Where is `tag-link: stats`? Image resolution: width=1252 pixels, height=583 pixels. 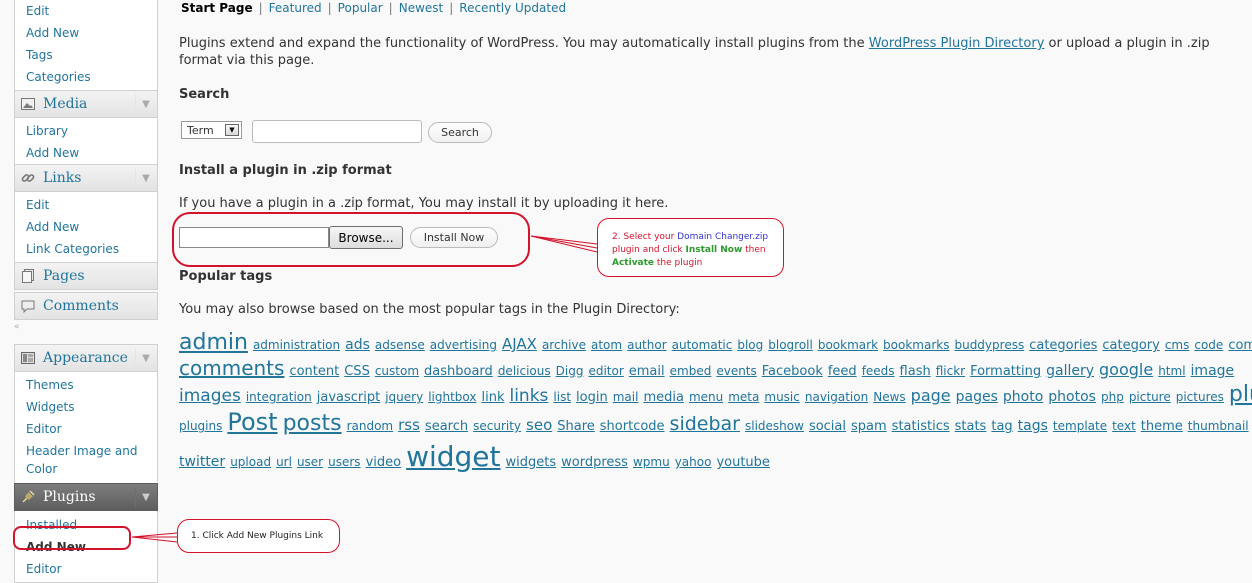 tag-link: stats is located at coordinates (971, 426).